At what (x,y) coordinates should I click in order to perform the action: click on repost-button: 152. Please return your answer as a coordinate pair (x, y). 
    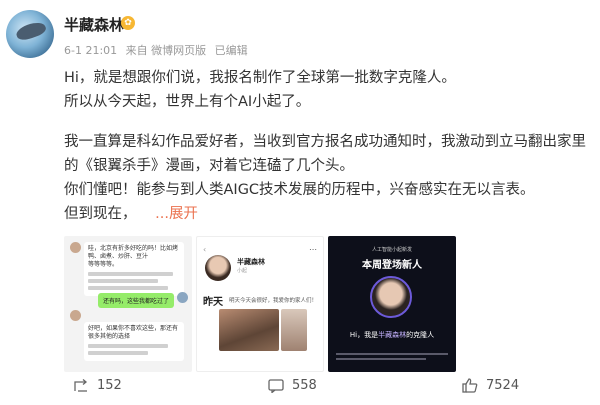
    Looking at the image, I should click on (97, 385).